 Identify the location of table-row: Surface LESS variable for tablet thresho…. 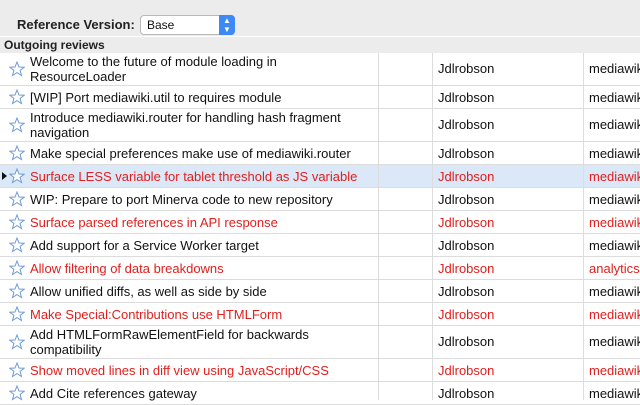
(320, 176).